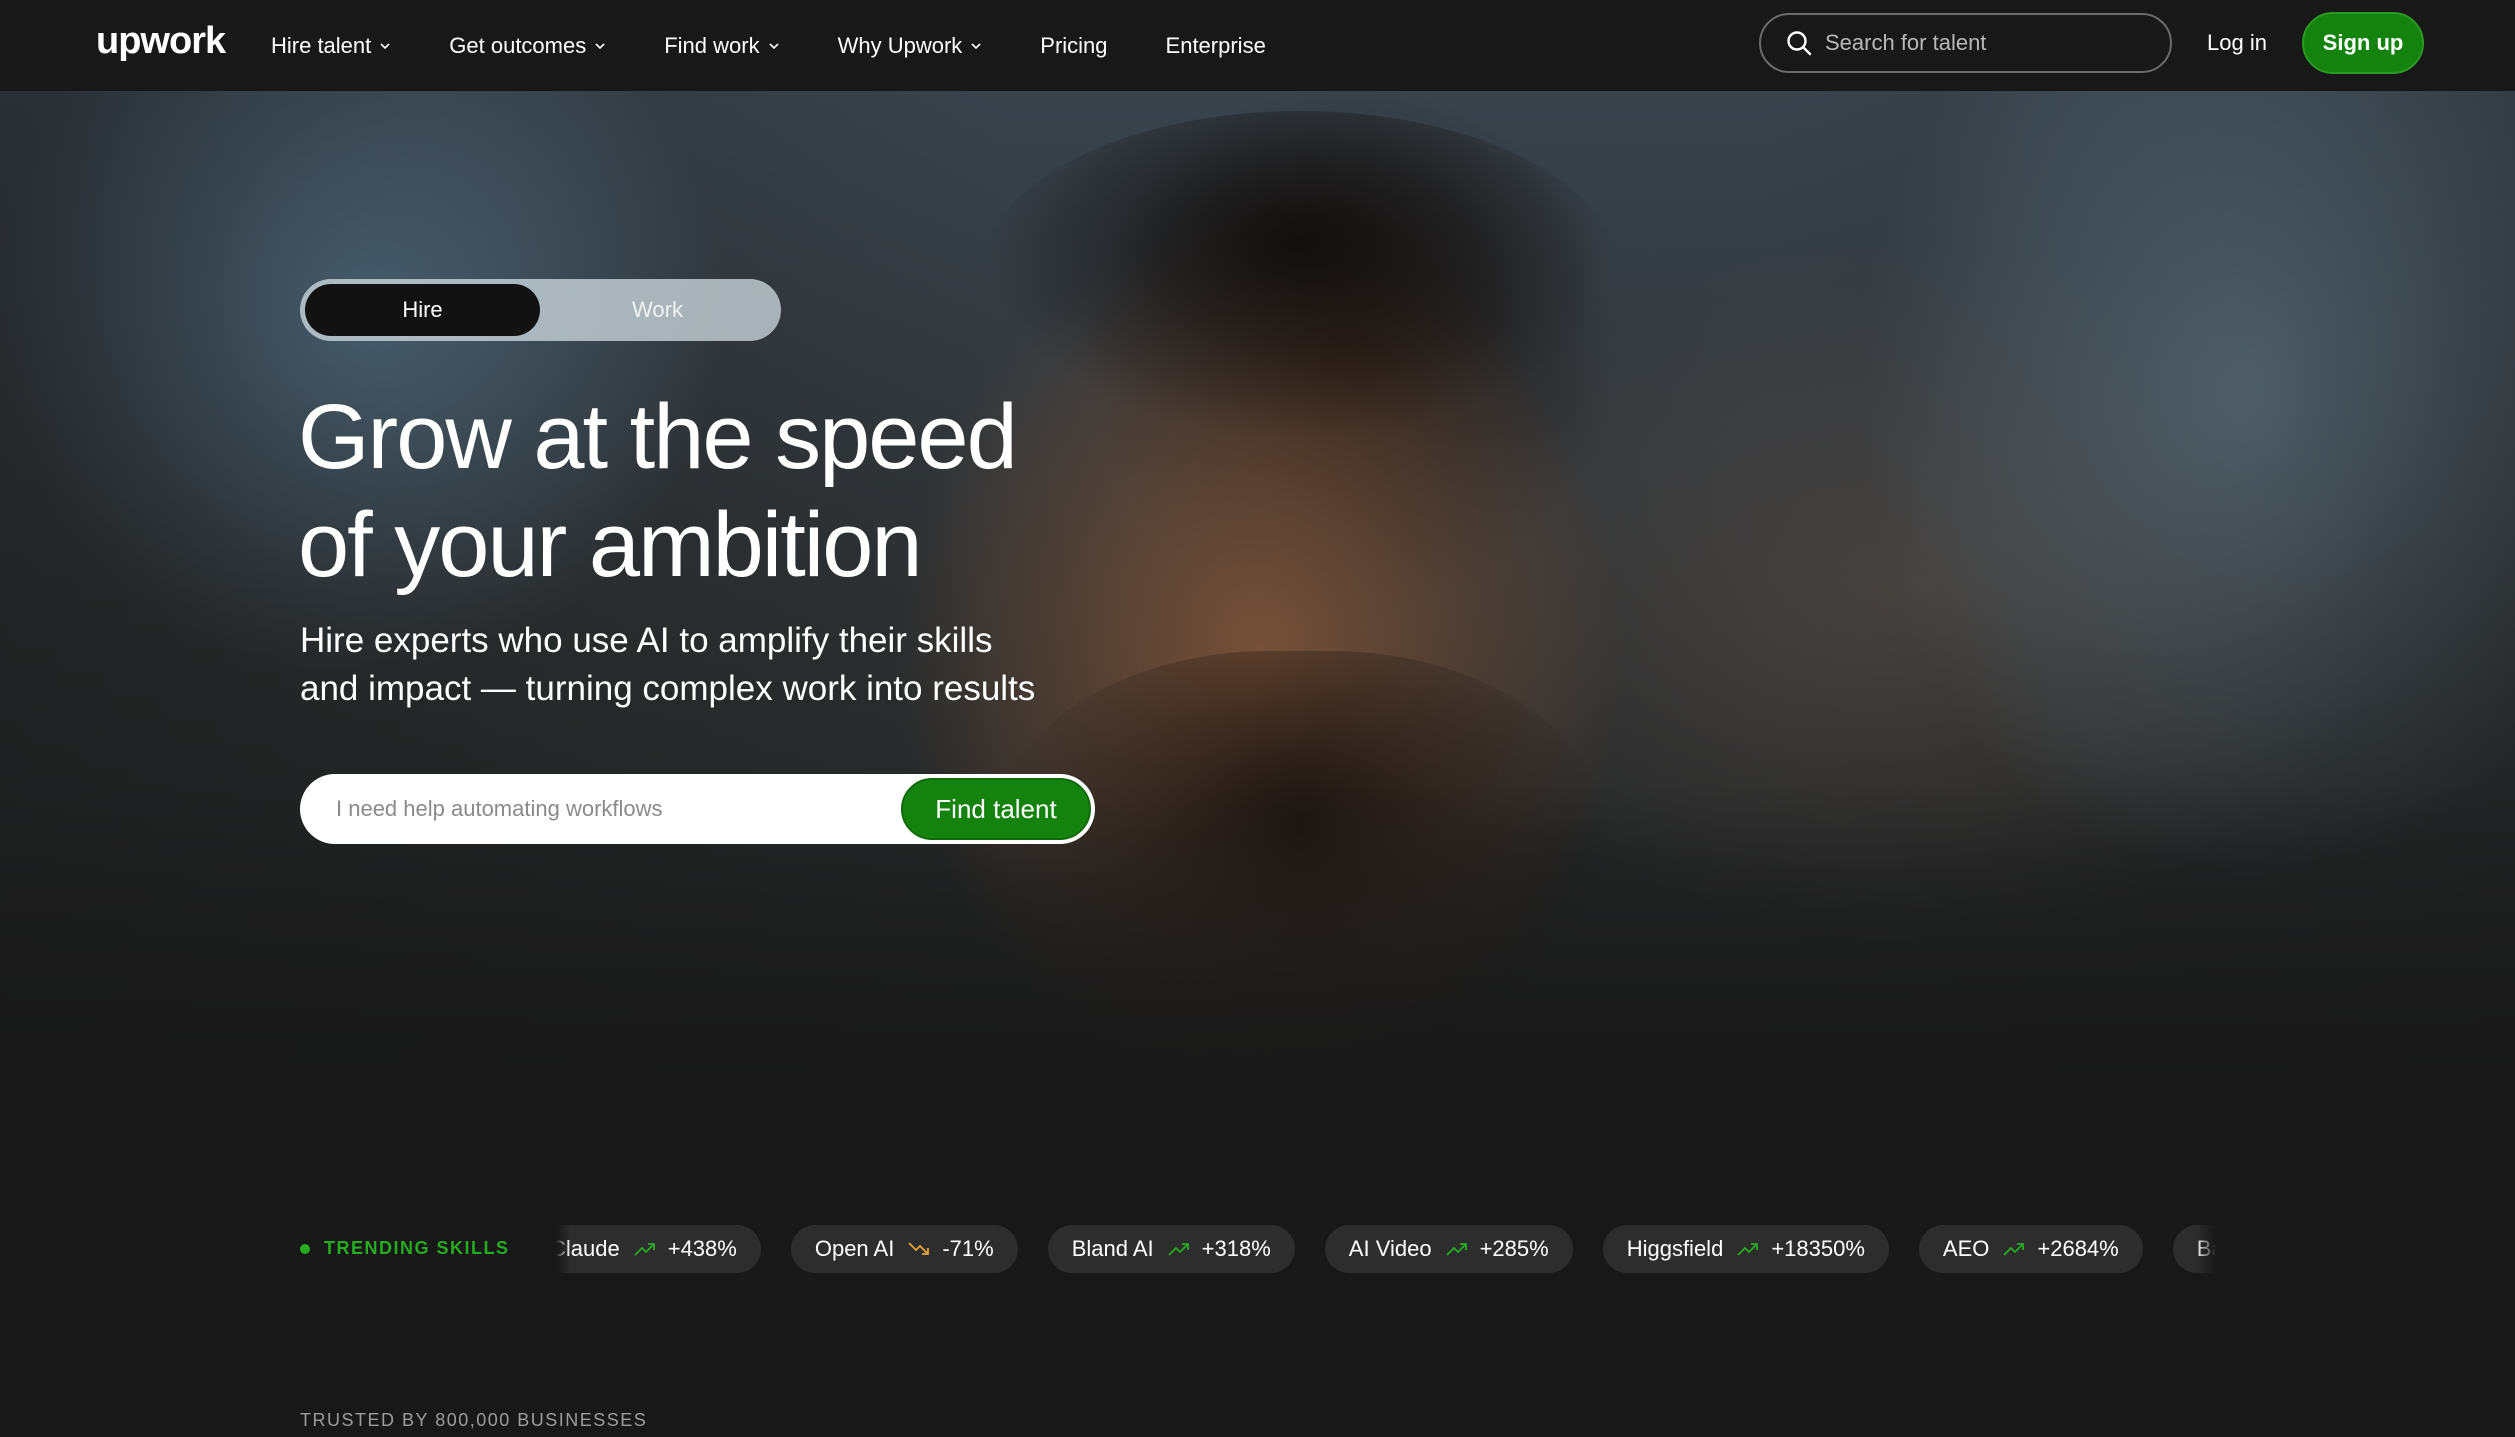  Describe the element at coordinates (321, 45) in the screenshot. I see `nav-link-label: Hire talent` at that location.